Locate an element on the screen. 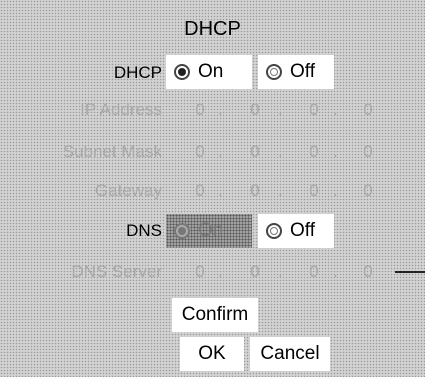 This screenshot has width=425, height=377. subnet-mask-label: Subnet Mask is located at coordinates (112, 151).